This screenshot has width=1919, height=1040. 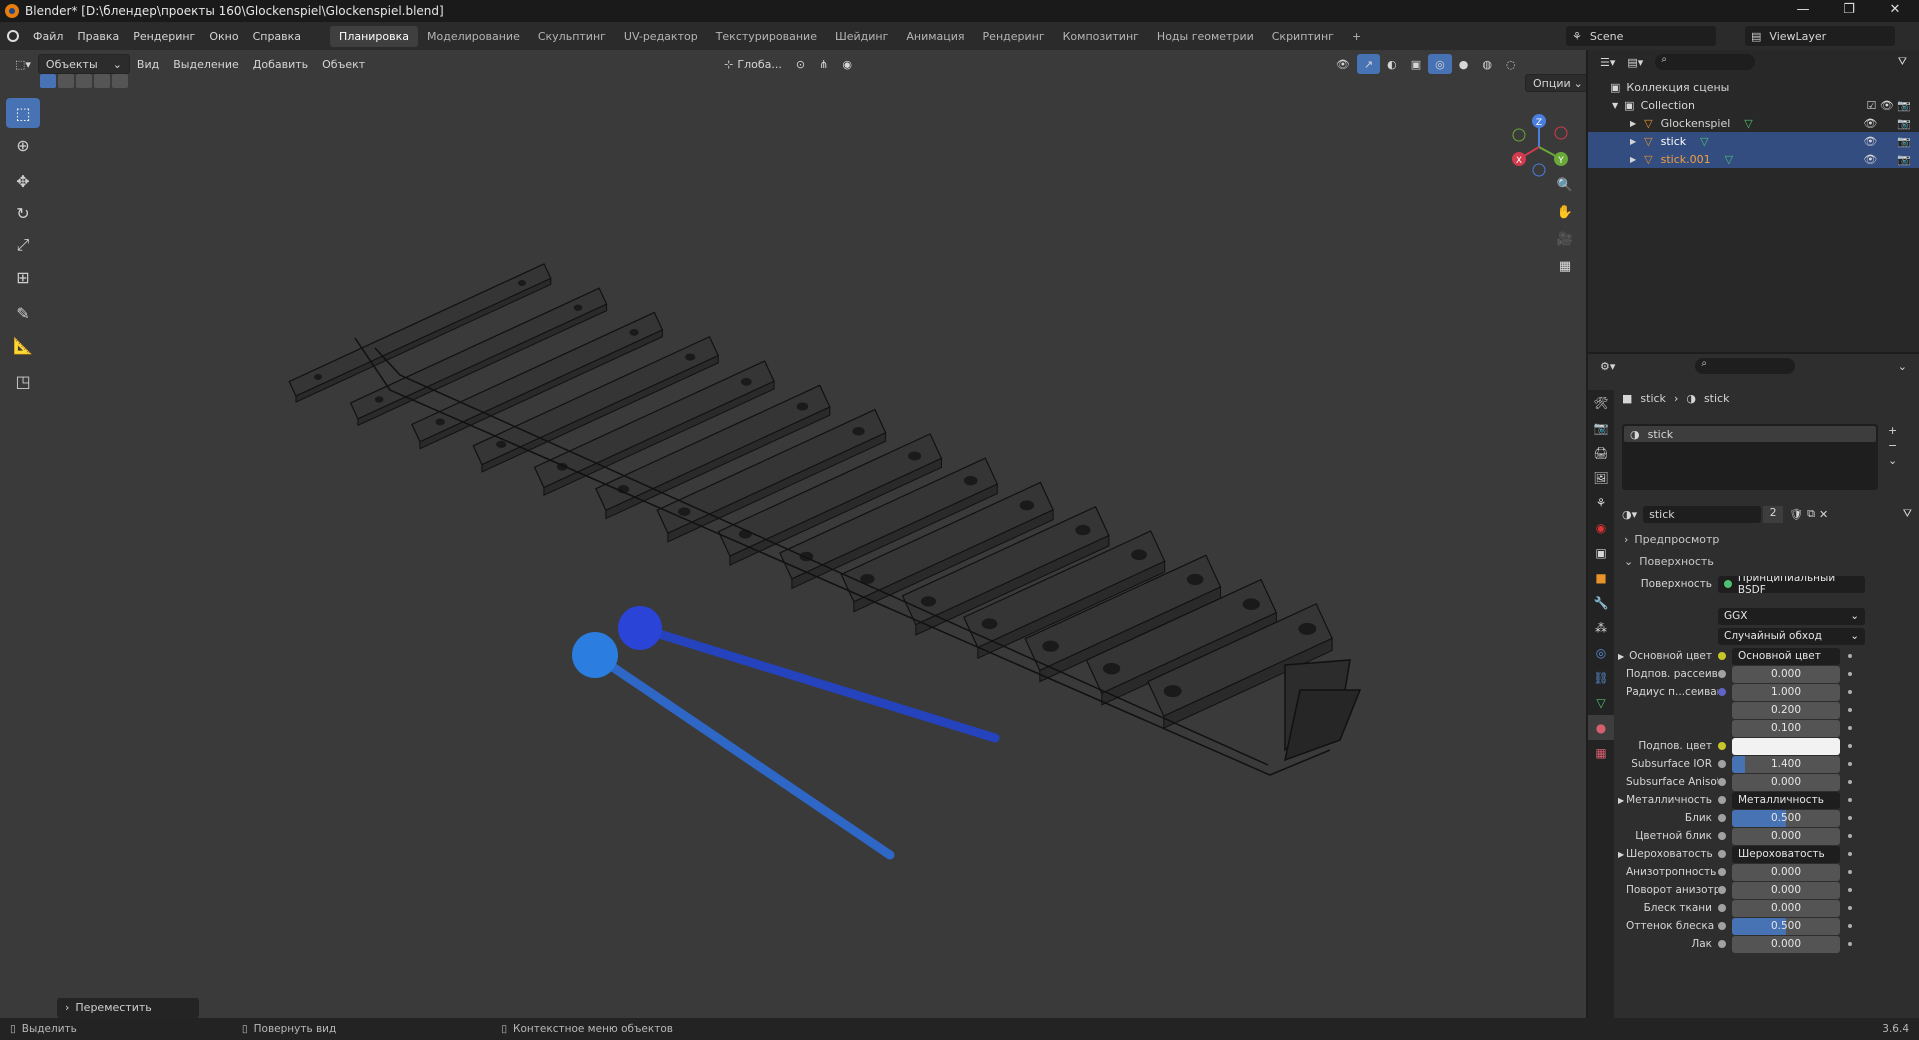 What do you see at coordinates (1786, 656) in the screenshot?
I see `linked-input-field: Основной цвет` at bounding box center [1786, 656].